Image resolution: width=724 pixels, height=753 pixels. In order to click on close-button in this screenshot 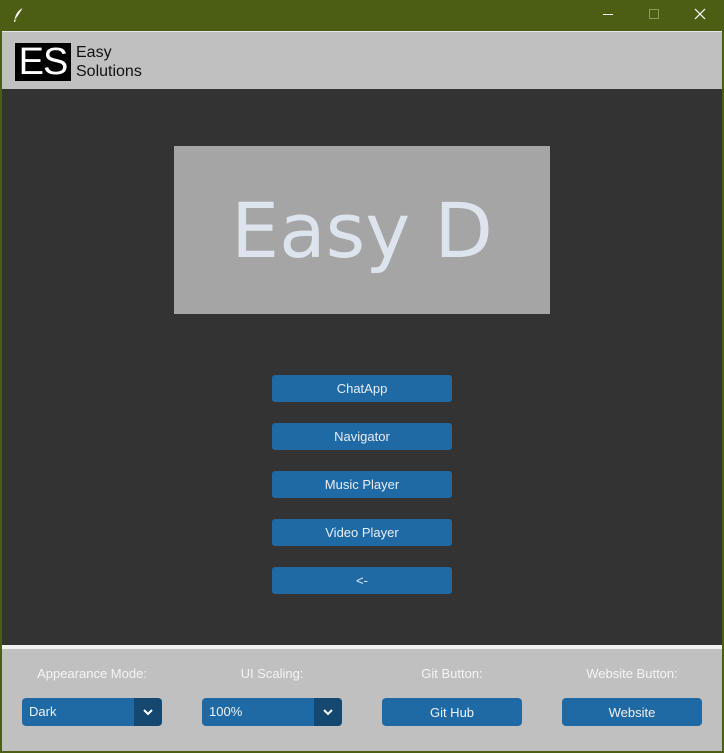, I will do `click(700, 15)`.